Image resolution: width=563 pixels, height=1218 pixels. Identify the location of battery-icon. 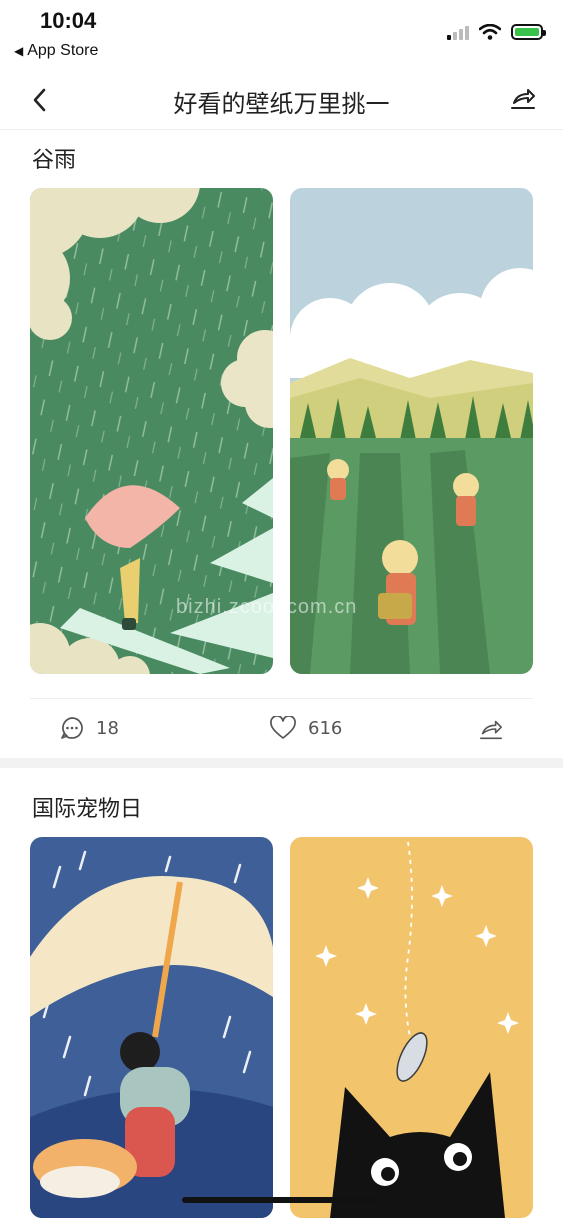
(528, 32).